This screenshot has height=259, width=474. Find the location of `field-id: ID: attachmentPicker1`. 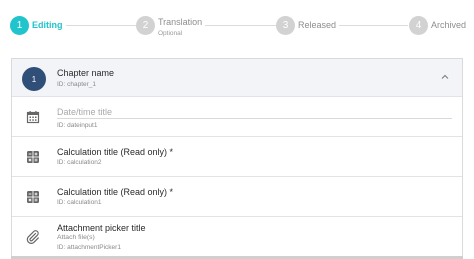

field-id: ID: attachmentPicker1 is located at coordinates (89, 247).